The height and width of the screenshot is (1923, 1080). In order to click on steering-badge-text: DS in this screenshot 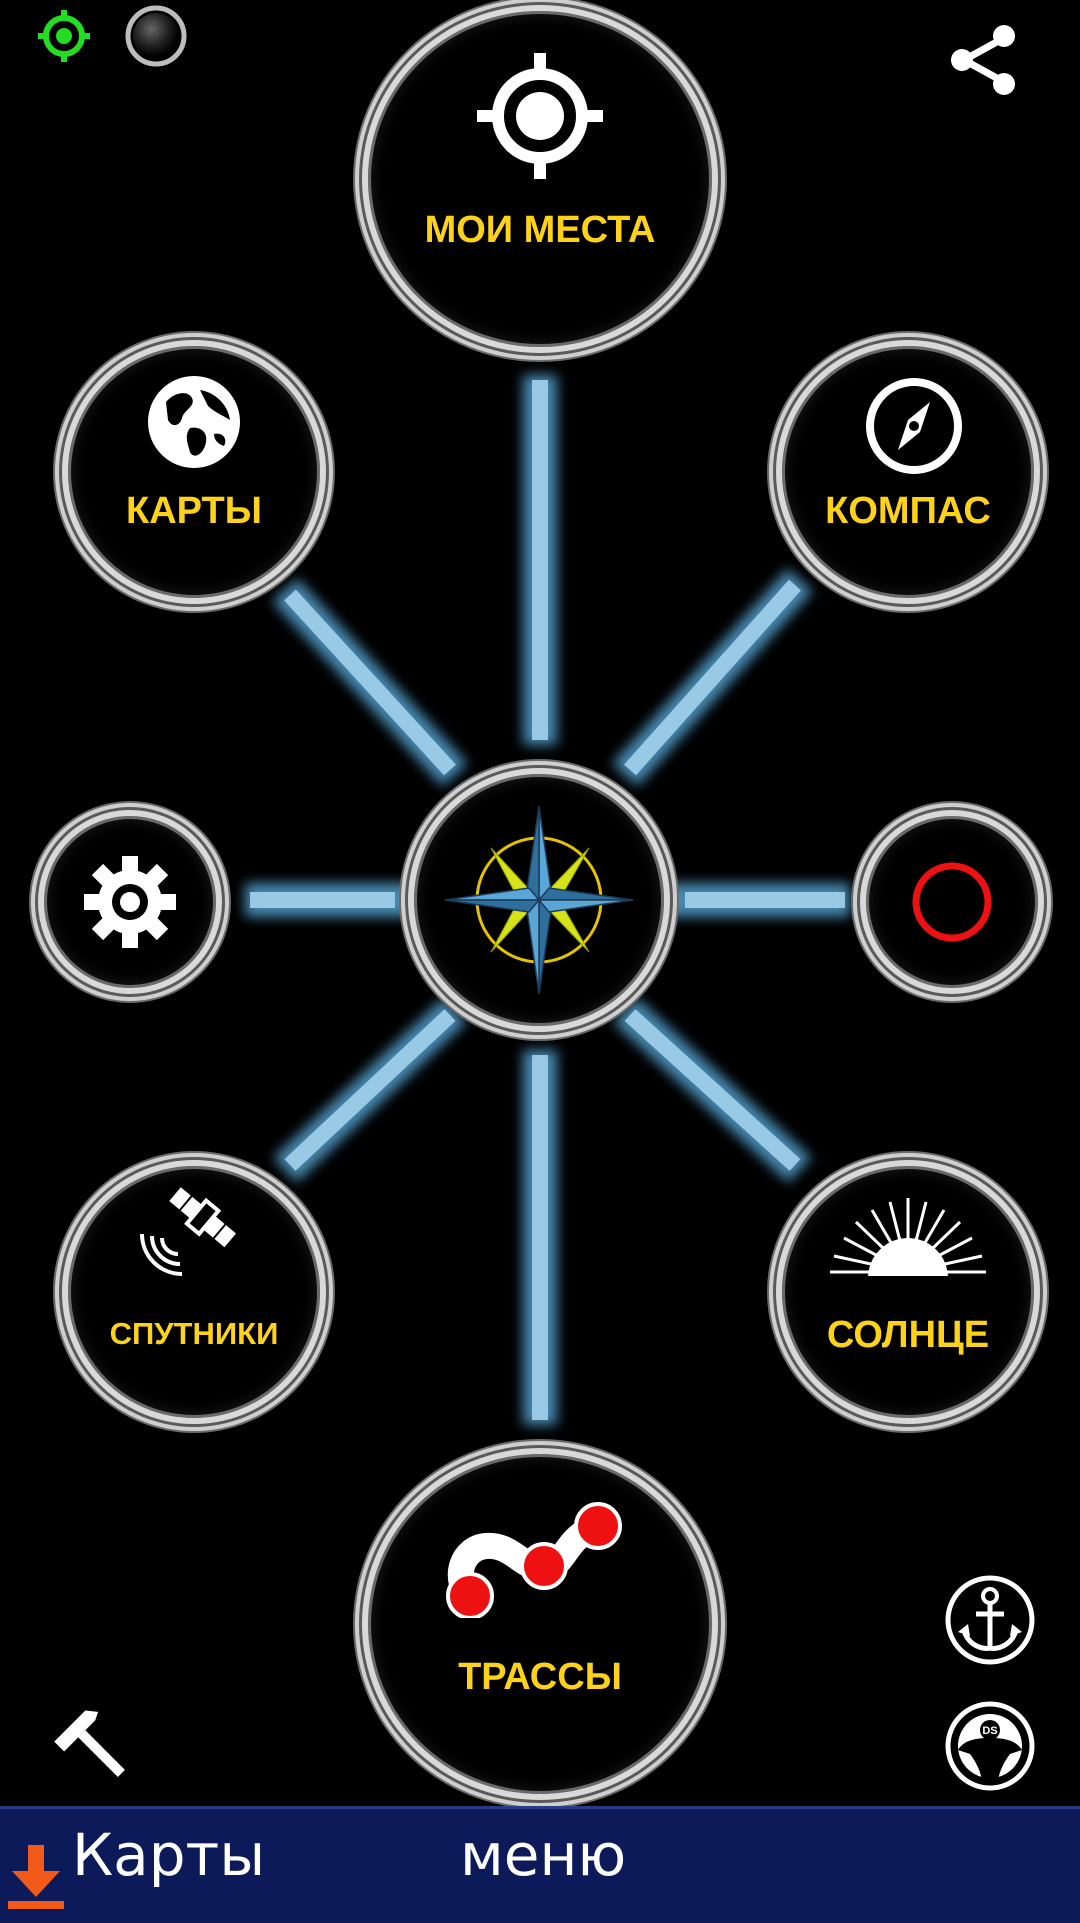, I will do `click(989, 1731)`.